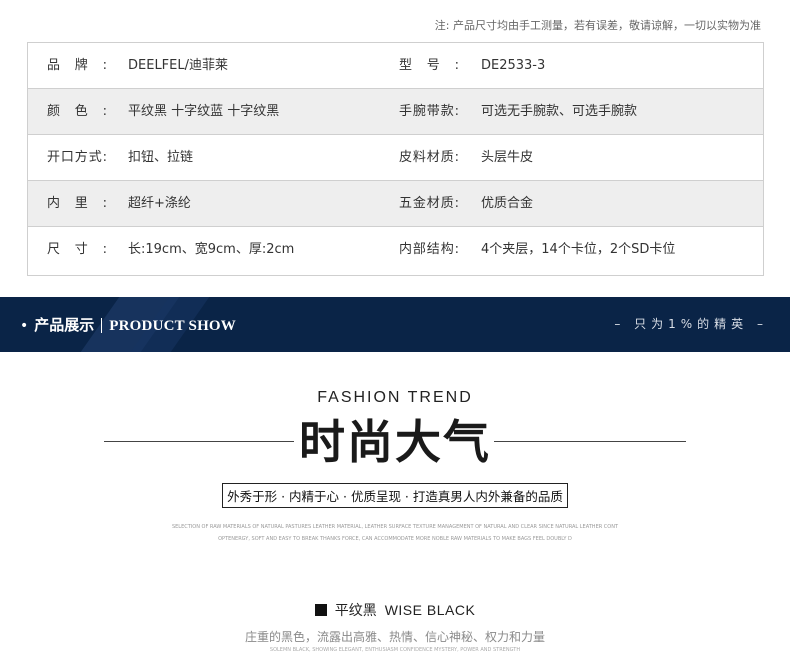 This screenshot has width=790, height=661. Describe the element at coordinates (395, 324) in the screenshot. I see `product-show-banner: • 产品展示 PRODUCT SHOW – 只为1%的精英 –` at that location.